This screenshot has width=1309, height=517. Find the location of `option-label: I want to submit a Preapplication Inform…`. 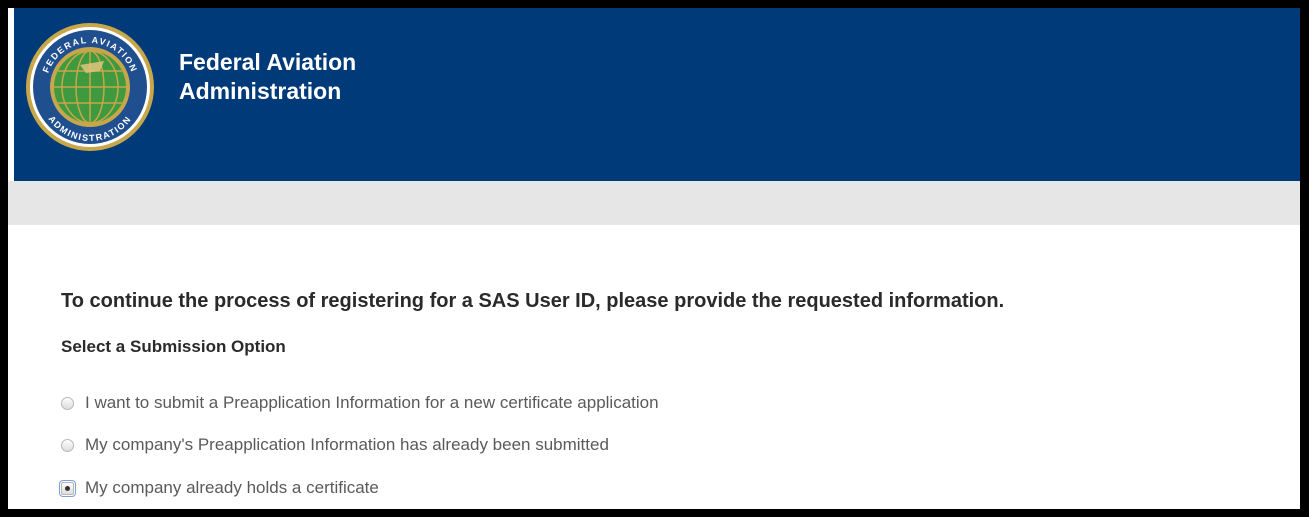

option-label: I want to submit a Preapplication Inform… is located at coordinates (372, 402).